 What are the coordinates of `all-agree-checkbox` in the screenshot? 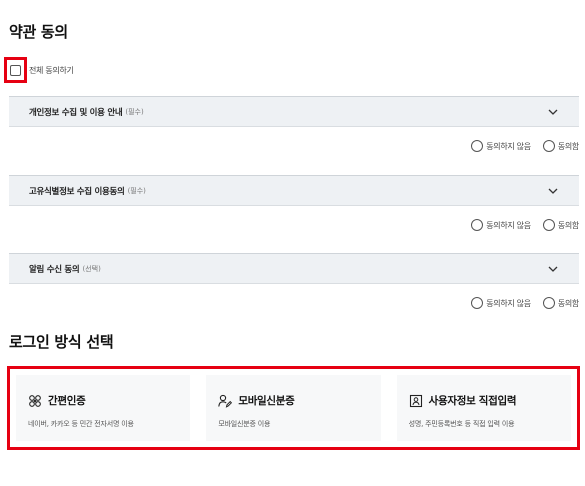 It's located at (15, 70).